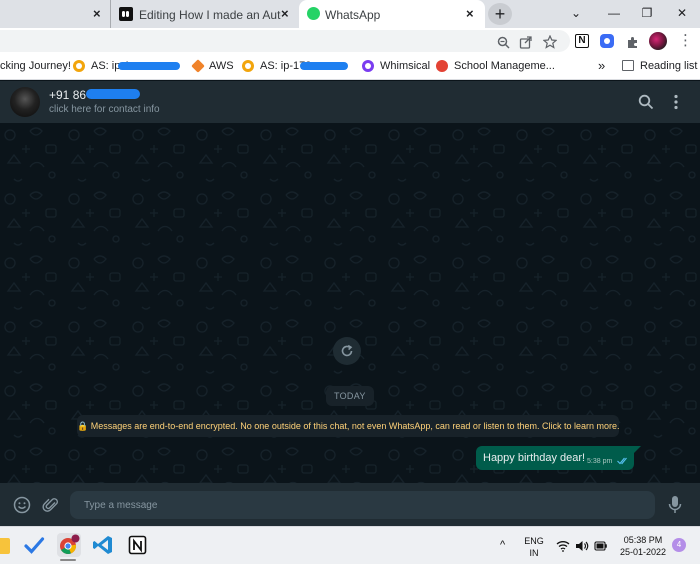 The image size is (700, 564). Describe the element at coordinates (525, 42) in the screenshot. I see `share-icon` at that location.